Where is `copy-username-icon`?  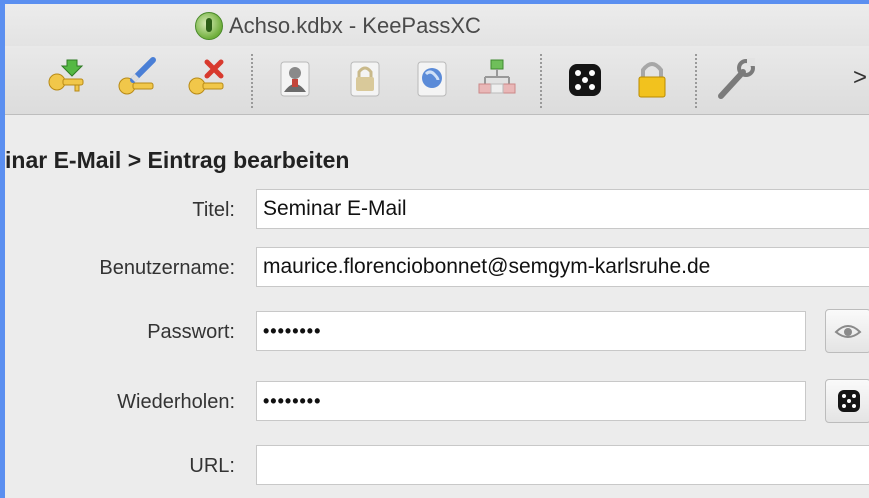
copy-username-icon is located at coordinates (295, 79).